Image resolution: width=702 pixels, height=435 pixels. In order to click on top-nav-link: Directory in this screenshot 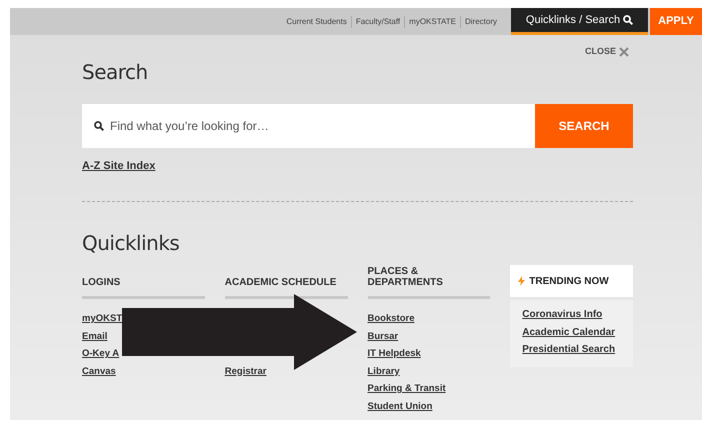, I will do `click(480, 22)`.